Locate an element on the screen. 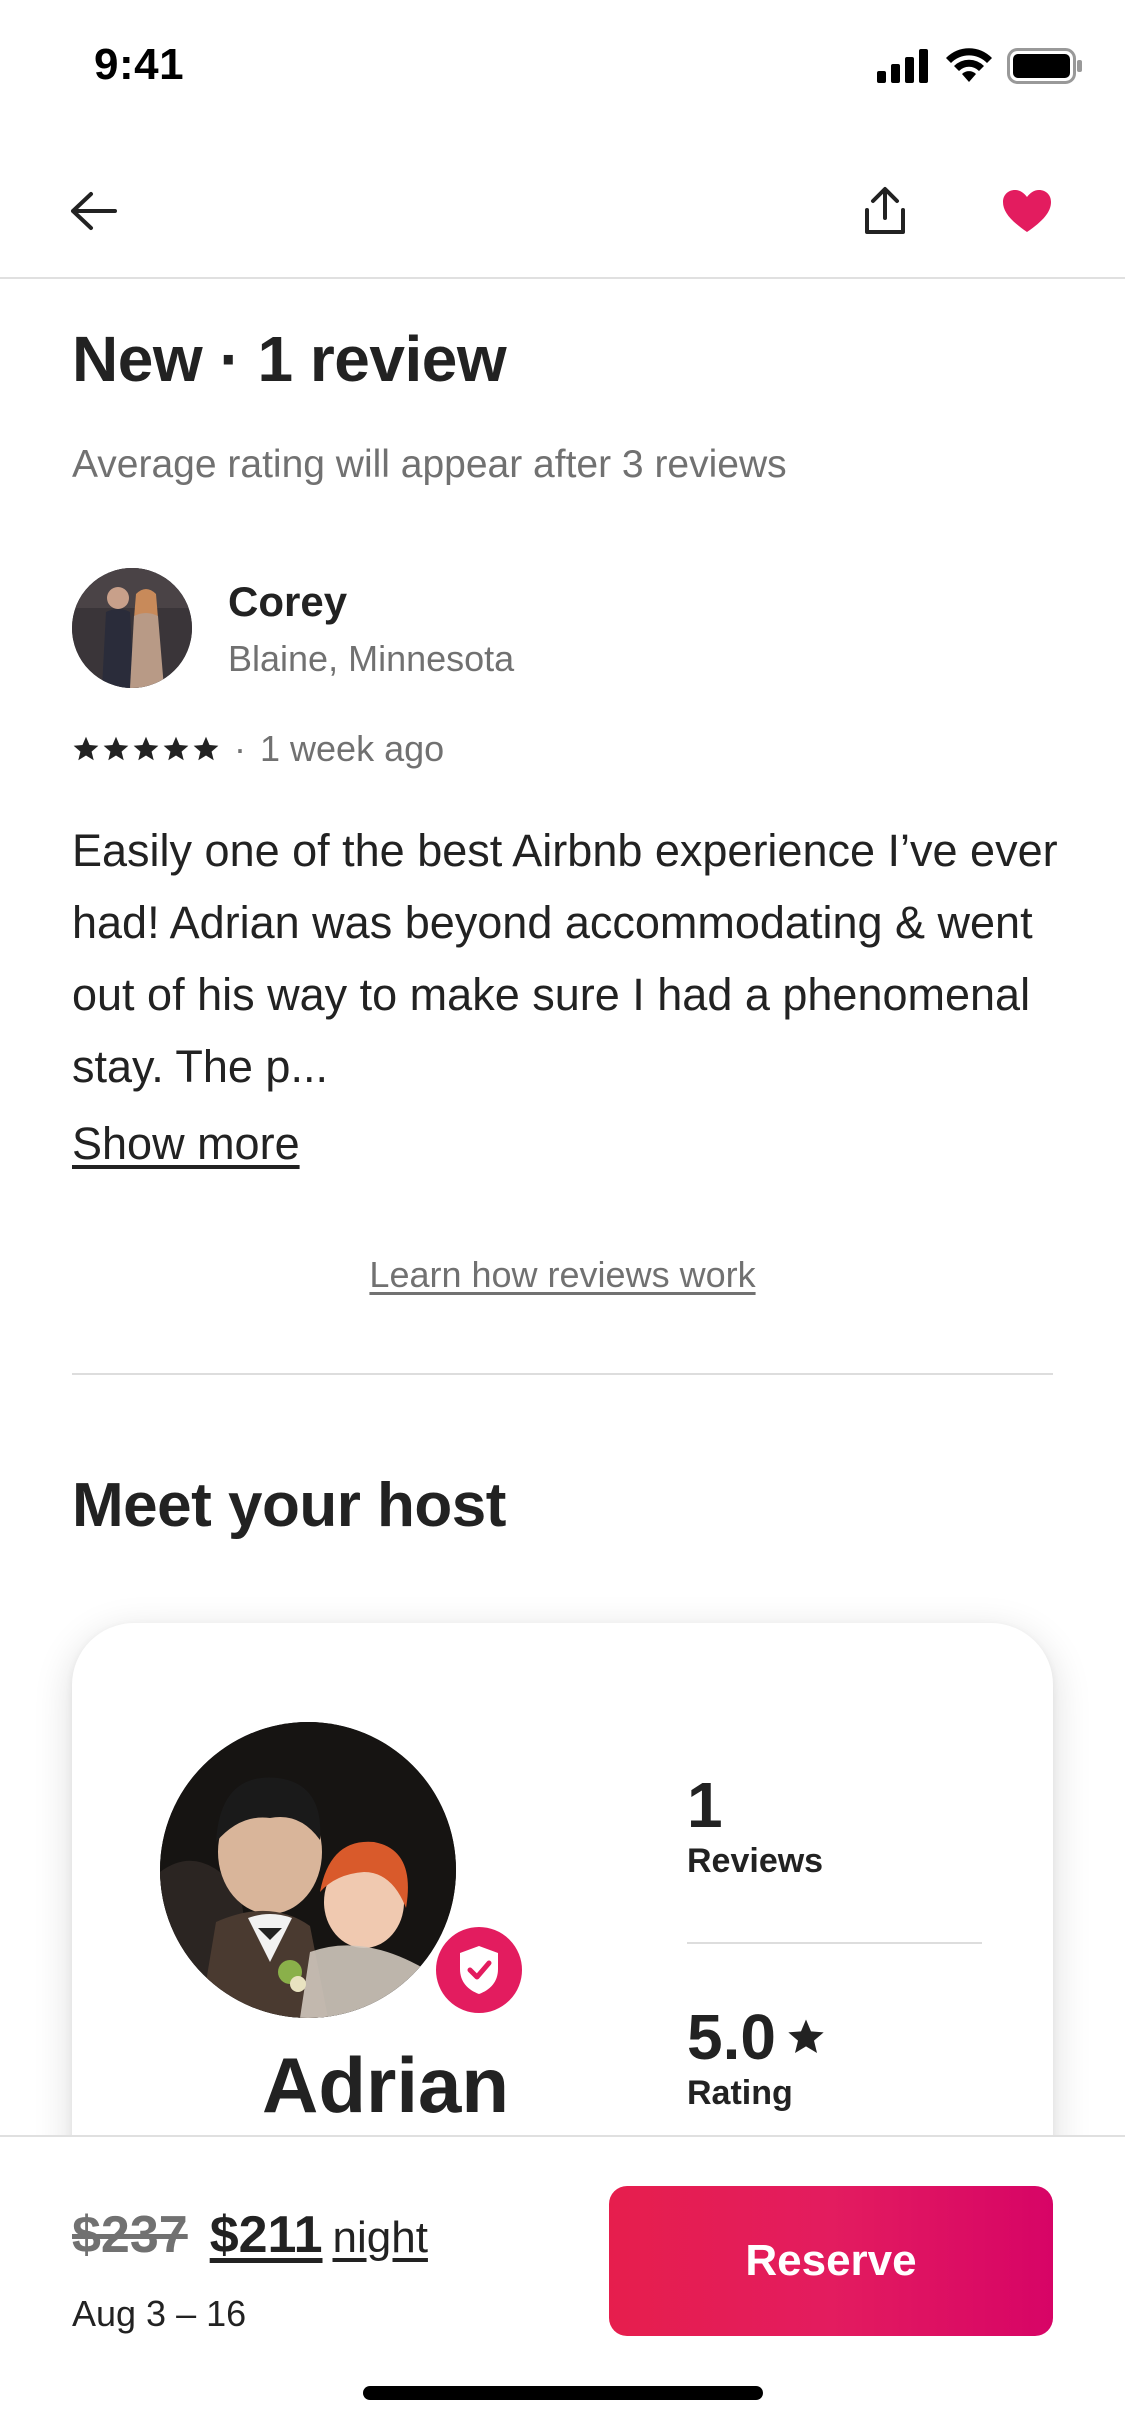  share-icon is located at coordinates (885, 210).